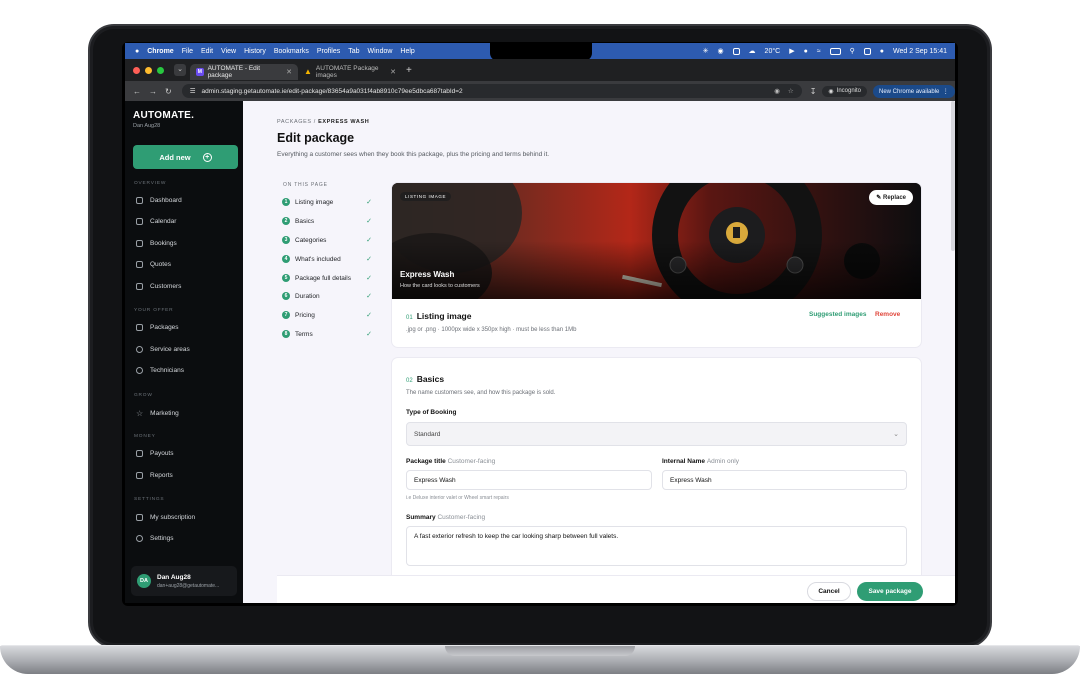 The height and width of the screenshot is (700, 1080). What do you see at coordinates (471, 461) in the screenshot?
I see `customer-facing-tag: Customer-facing` at bounding box center [471, 461].